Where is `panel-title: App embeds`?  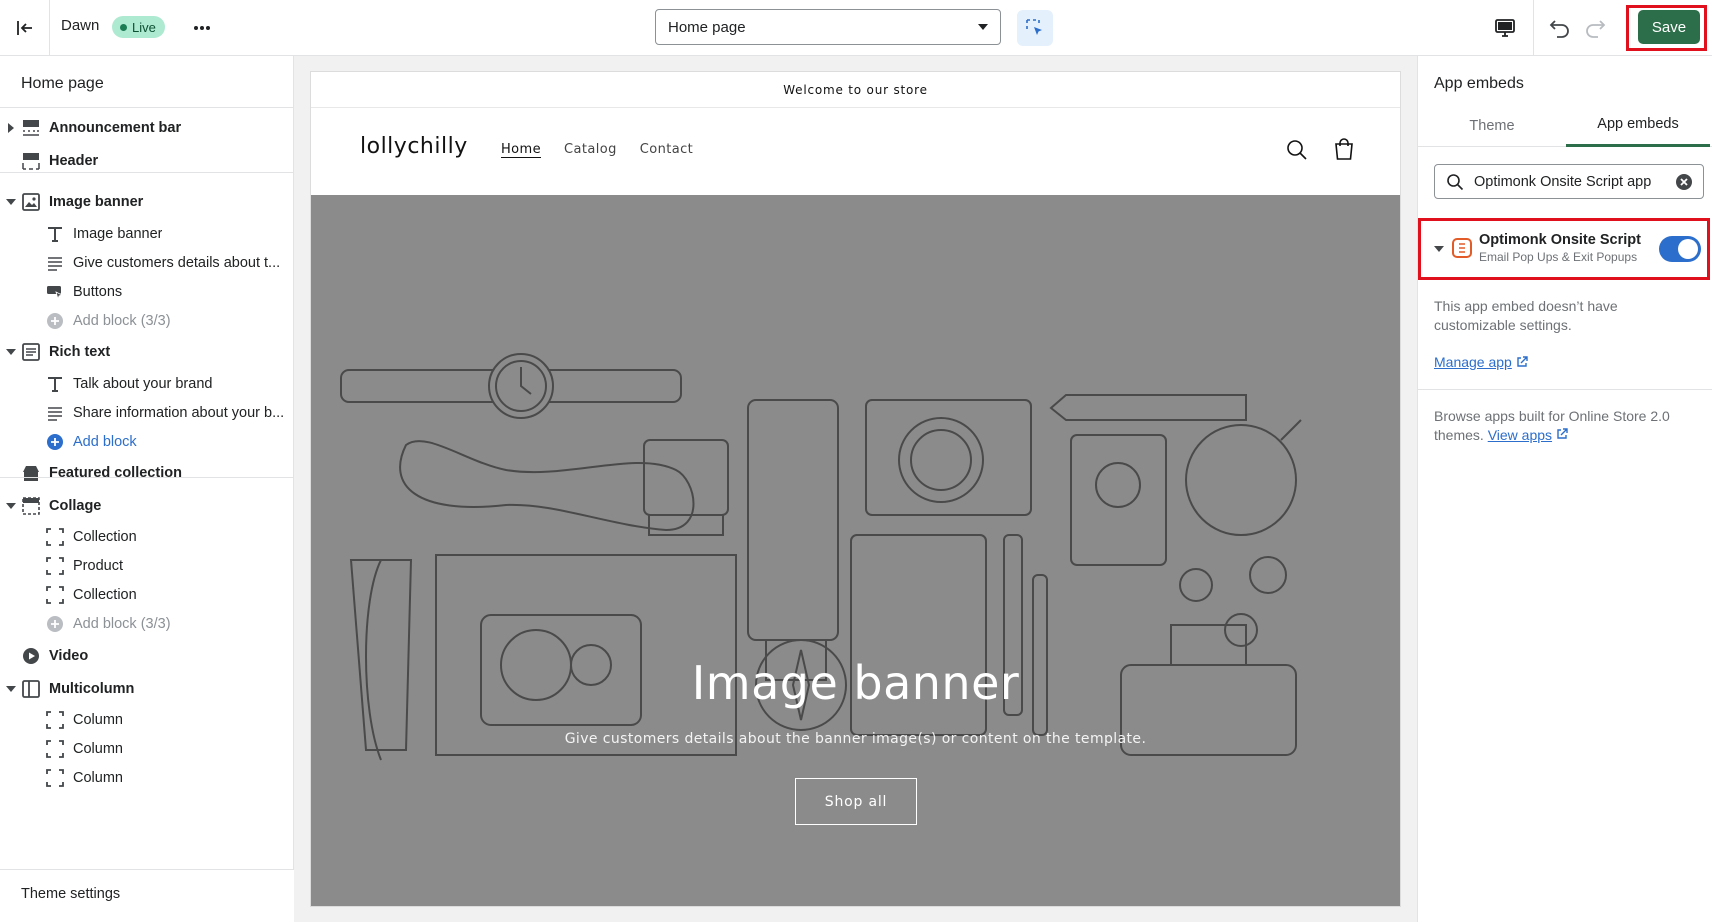
panel-title: App embeds is located at coordinates (1479, 83).